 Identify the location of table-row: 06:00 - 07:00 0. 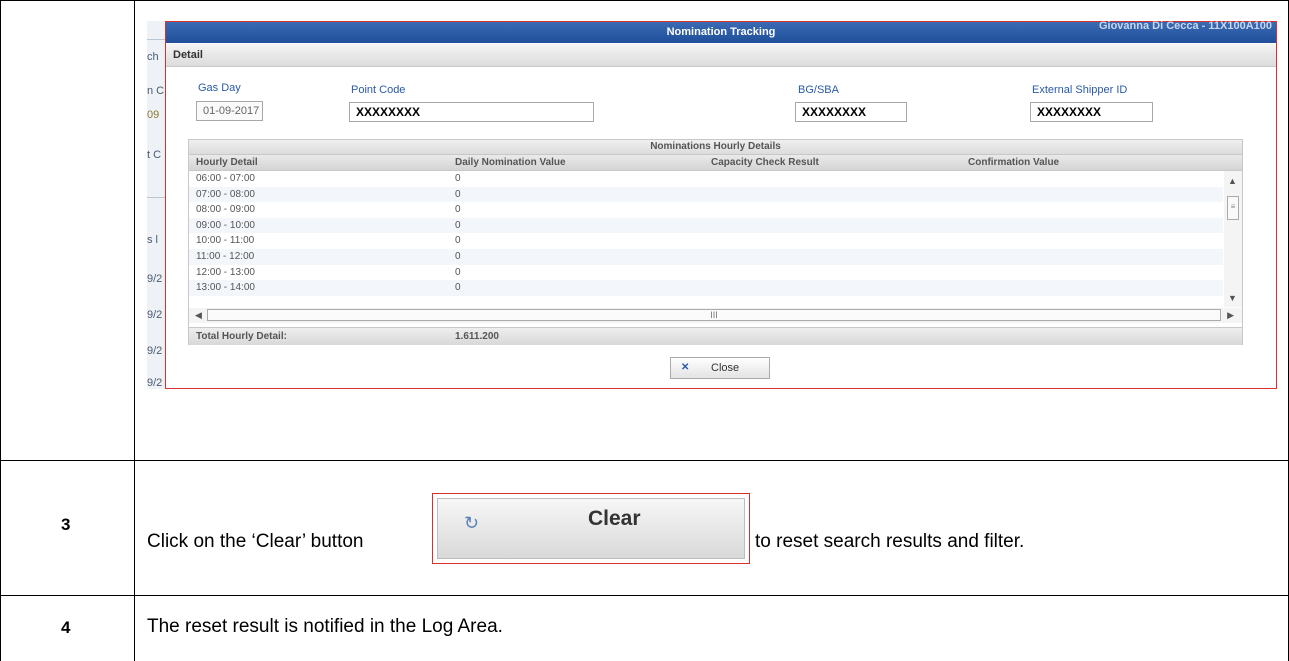
(706, 179).